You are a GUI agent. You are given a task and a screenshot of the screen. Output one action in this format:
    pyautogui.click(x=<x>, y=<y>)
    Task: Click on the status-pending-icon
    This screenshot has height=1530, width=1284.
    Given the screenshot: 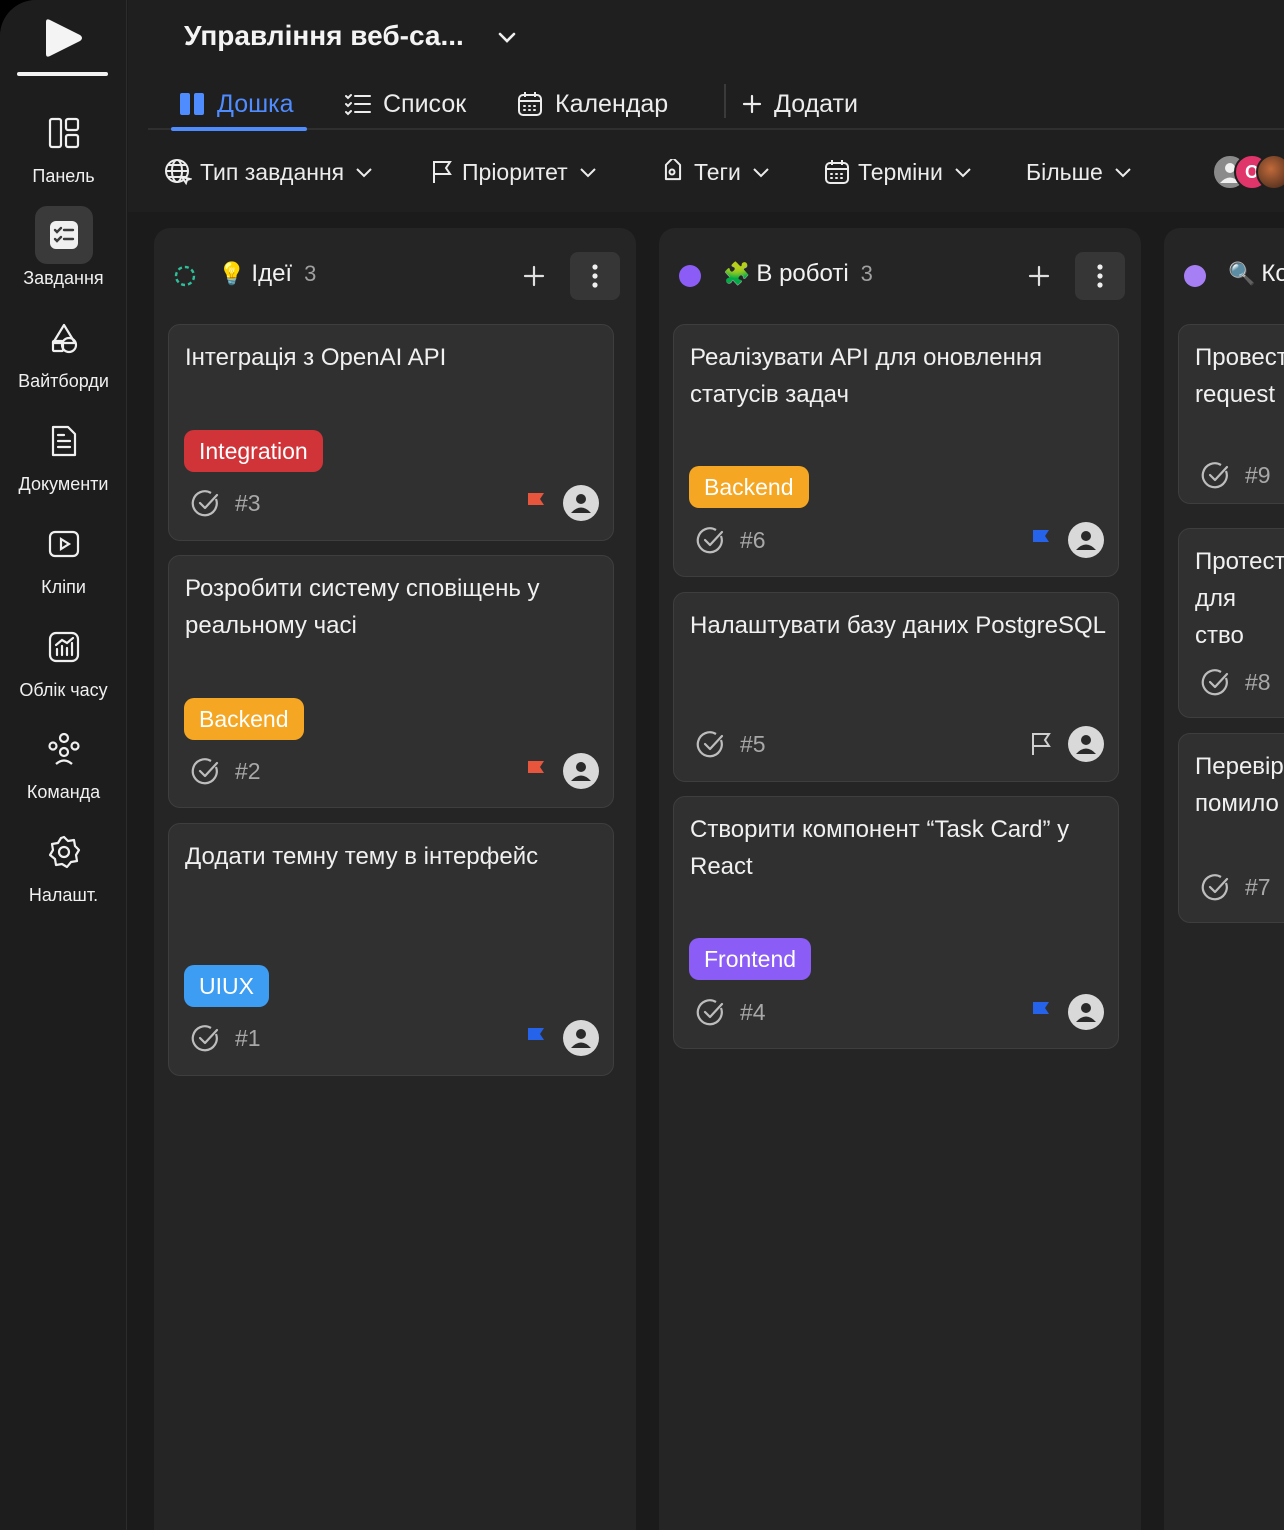 What is the action you would take?
    pyautogui.click(x=185, y=276)
    